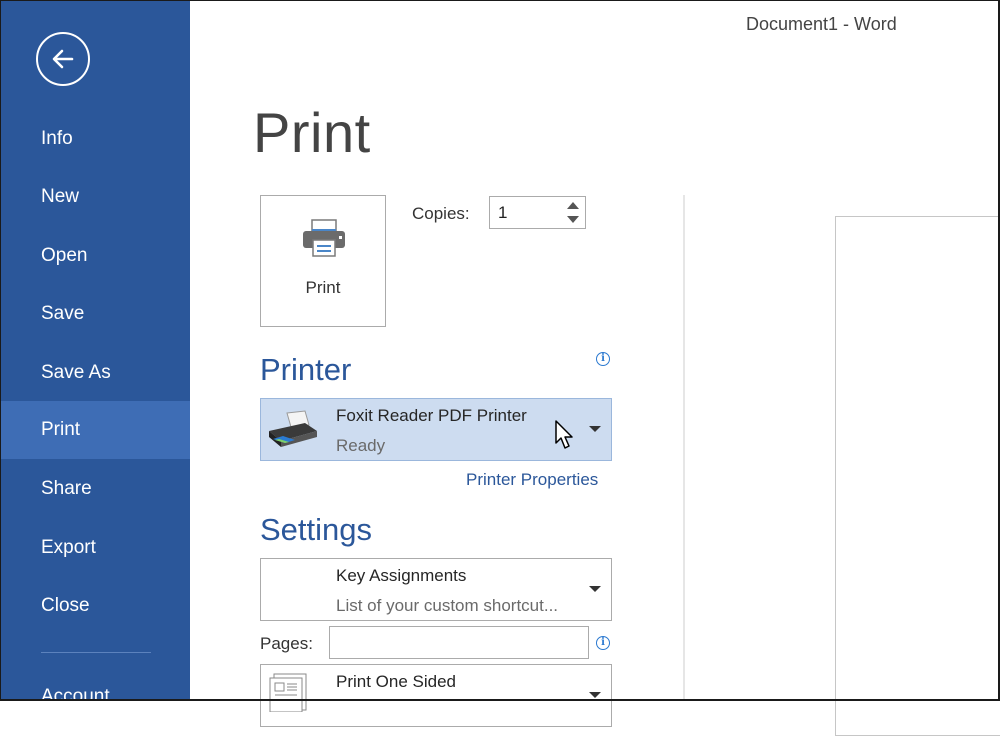 The height and width of the screenshot is (736, 1000). Describe the element at coordinates (95, 256) in the screenshot. I see `sidebar-item-open: Open` at that location.